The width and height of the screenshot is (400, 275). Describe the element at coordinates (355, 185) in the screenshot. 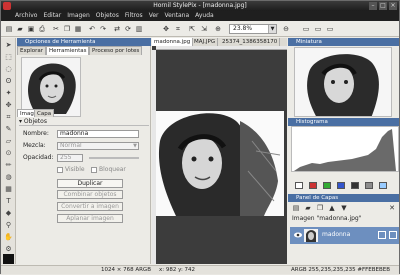

I see `swatch-dark` at that location.